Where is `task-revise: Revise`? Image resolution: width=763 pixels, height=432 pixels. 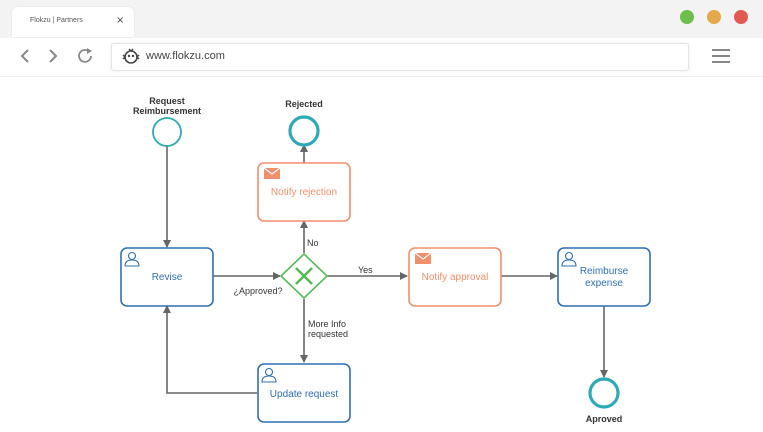
task-revise: Revise is located at coordinates (167, 277).